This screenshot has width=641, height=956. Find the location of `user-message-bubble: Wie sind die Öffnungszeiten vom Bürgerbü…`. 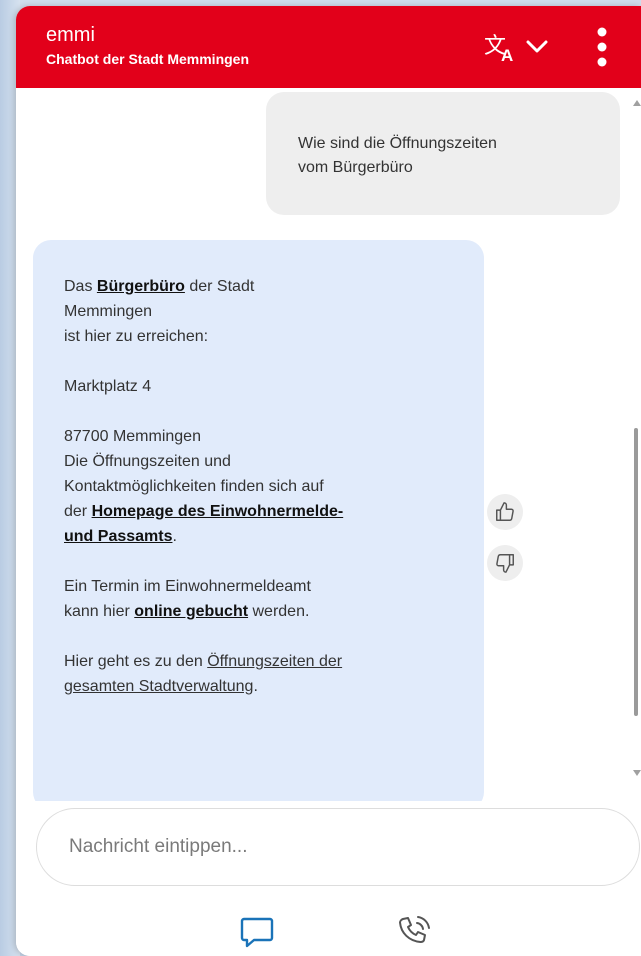

user-message-bubble: Wie sind die Öffnungszeiten vom Bürgerbü… is located at coordinates (443, 153).